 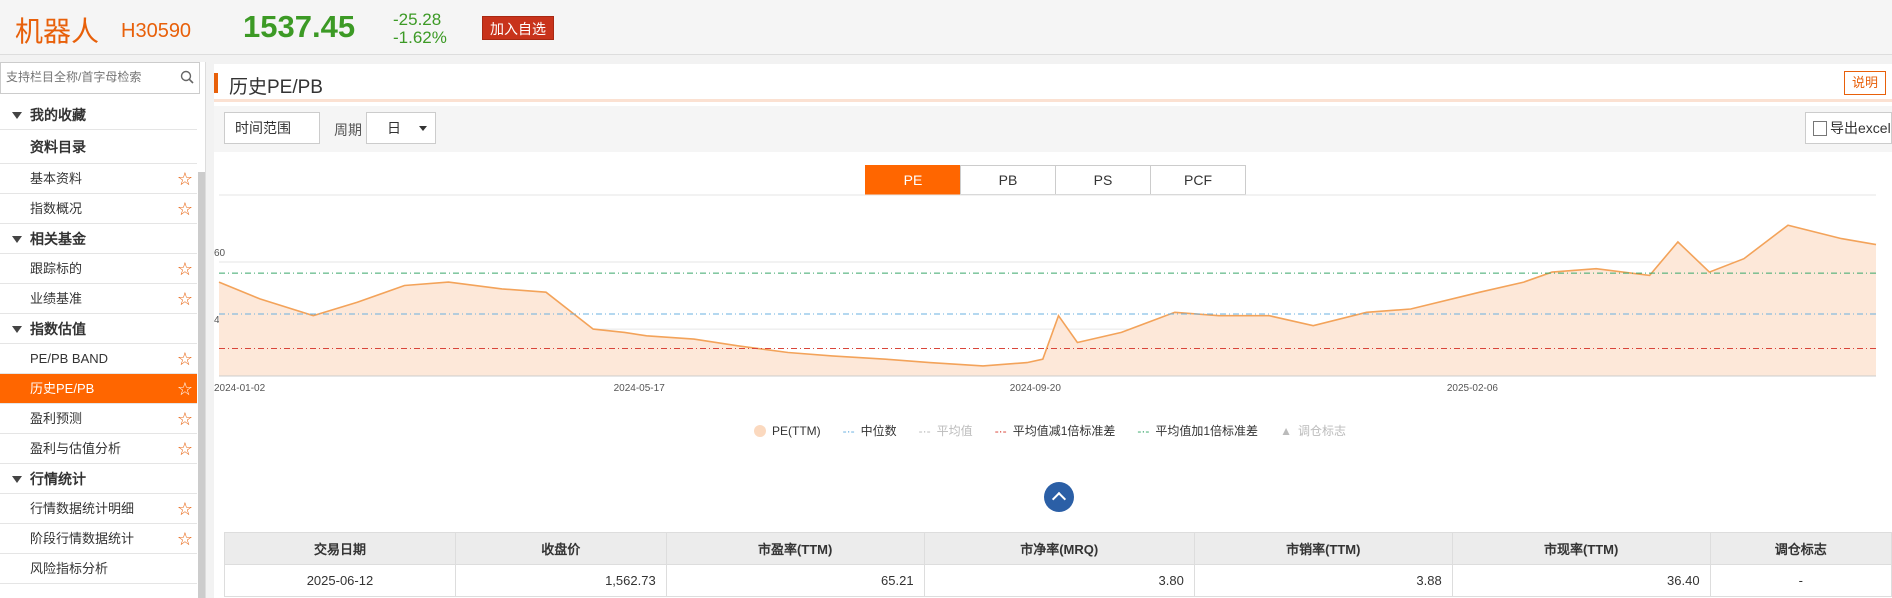 What do you see at coordinates (69, 568) in the screenshot?
I see `item-label: 风险指标分析` at bounding box center [69, 568].